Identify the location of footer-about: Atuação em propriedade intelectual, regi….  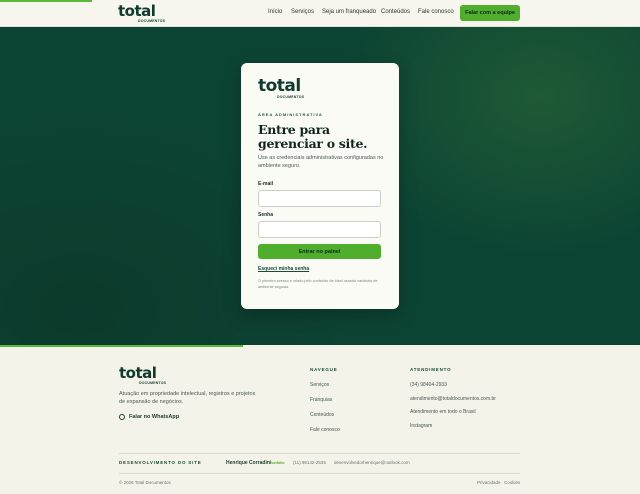
(187, 398).